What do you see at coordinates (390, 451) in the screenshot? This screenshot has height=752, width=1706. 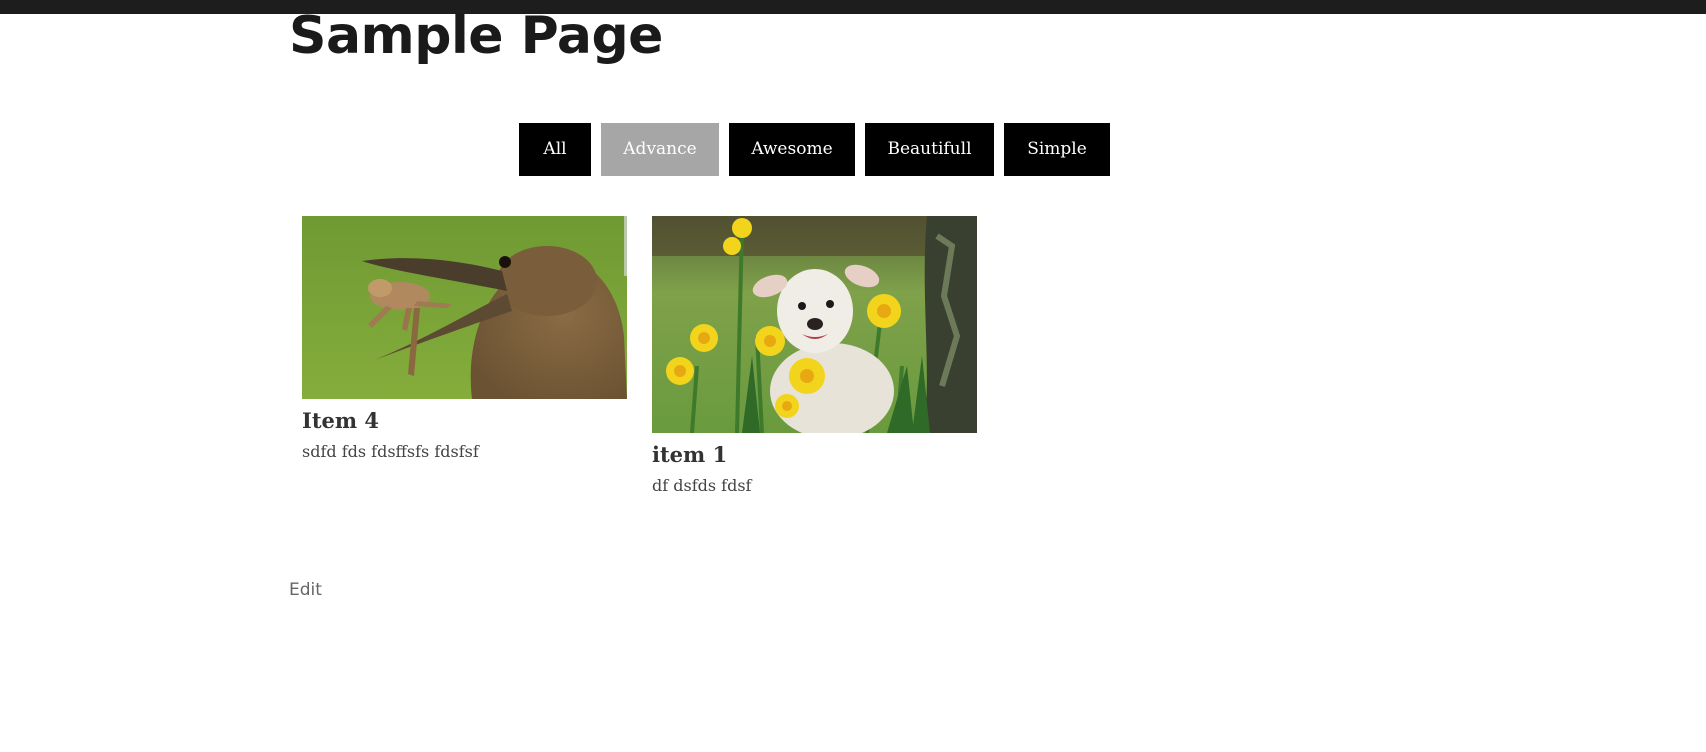 I see `item-description: sdfd fds fdsffsfs fdsfsf` at bounding box center [390, 451].